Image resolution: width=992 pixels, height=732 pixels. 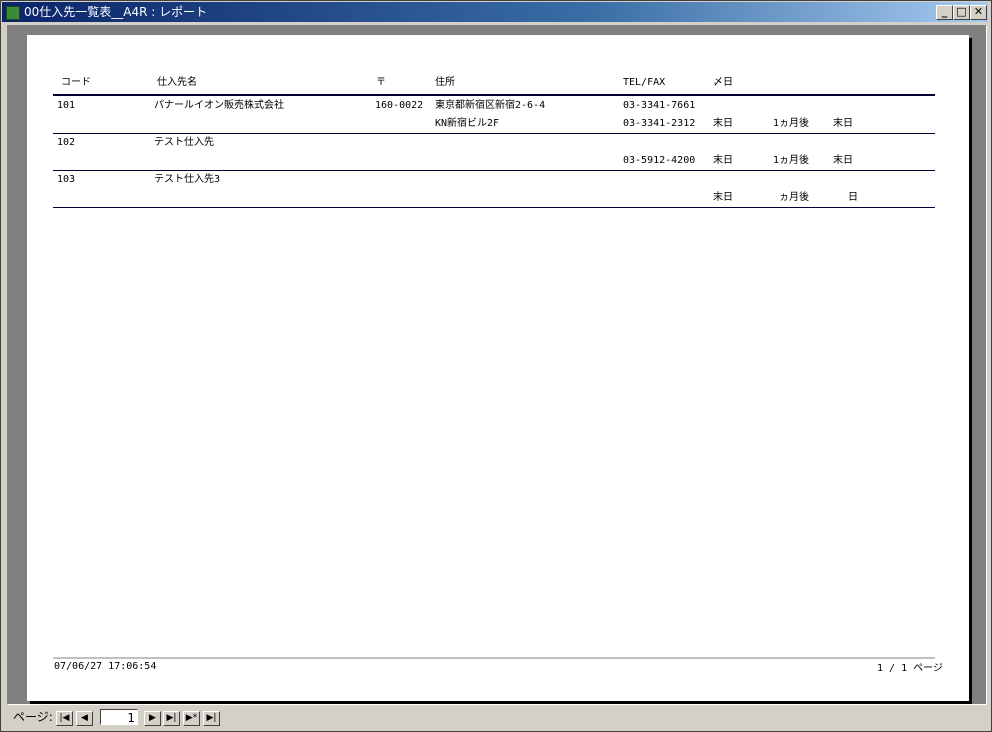 What do you see at coordinates (116, 12) in the screenshot?
I see `window-title: 00仕入先一覧表__A4R : レポート` at bounding box center [116, 12].